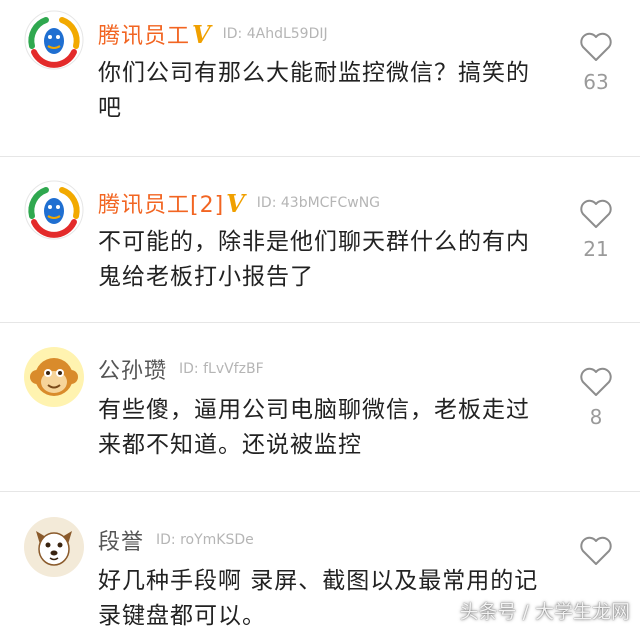 The image size is (640, 630). Describe the element at coordinates (596, 230) in the screenshot. I see `like-button: 21` at that location.